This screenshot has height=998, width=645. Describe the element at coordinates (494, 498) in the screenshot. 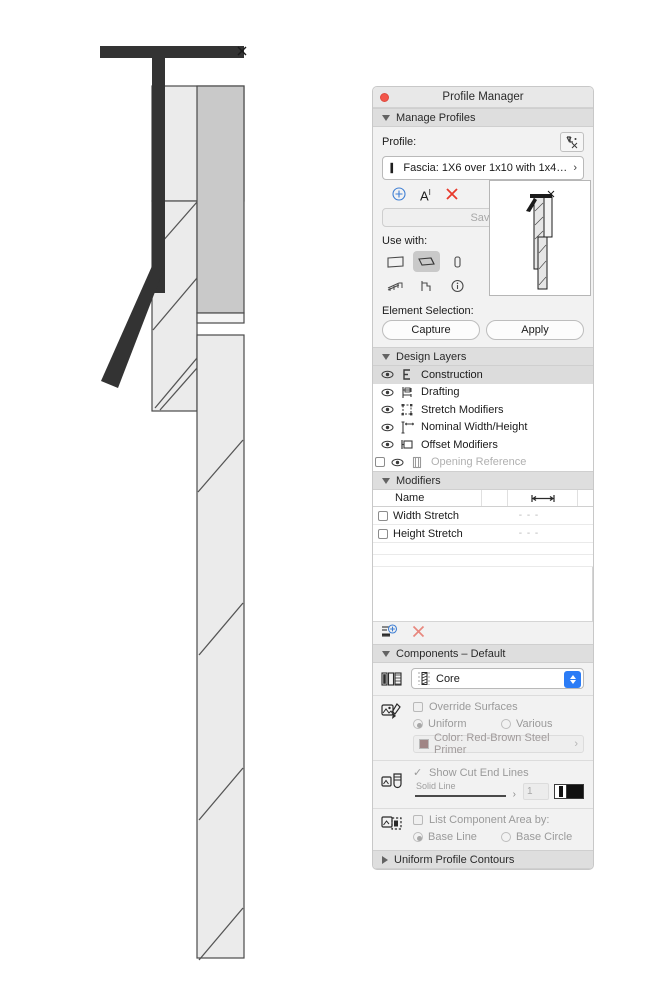

I see `column-header-spacer` at that location.